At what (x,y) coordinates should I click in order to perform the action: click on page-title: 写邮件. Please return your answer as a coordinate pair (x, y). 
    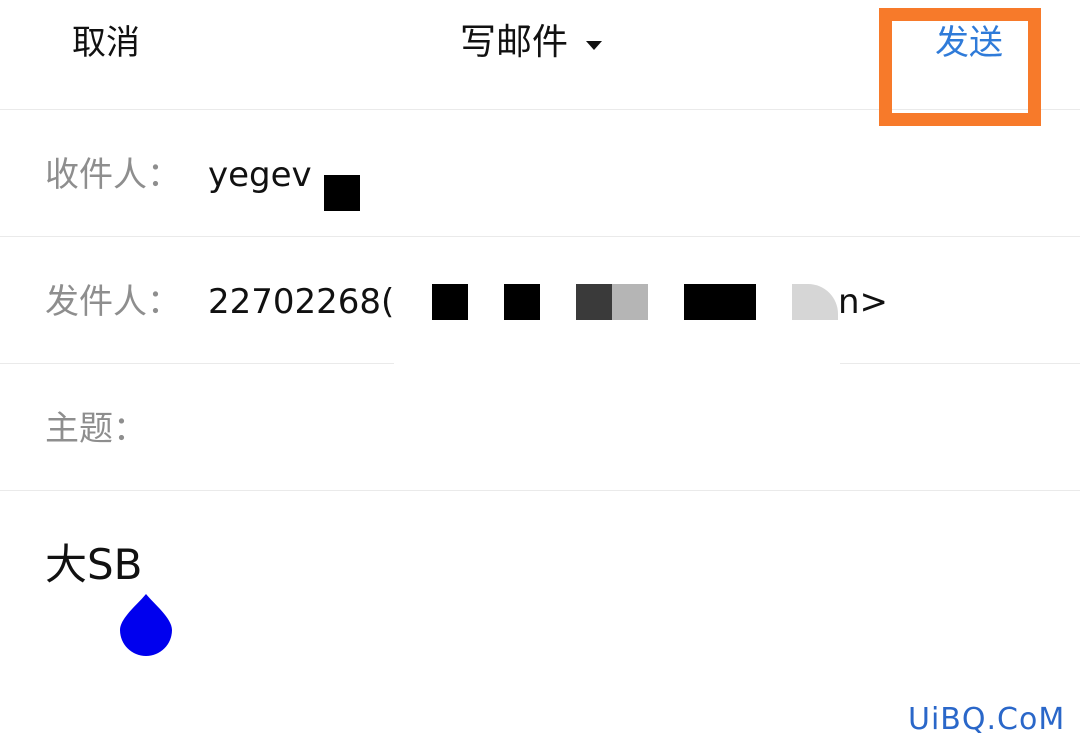
    Looking at the image, I should click on (514, 42).